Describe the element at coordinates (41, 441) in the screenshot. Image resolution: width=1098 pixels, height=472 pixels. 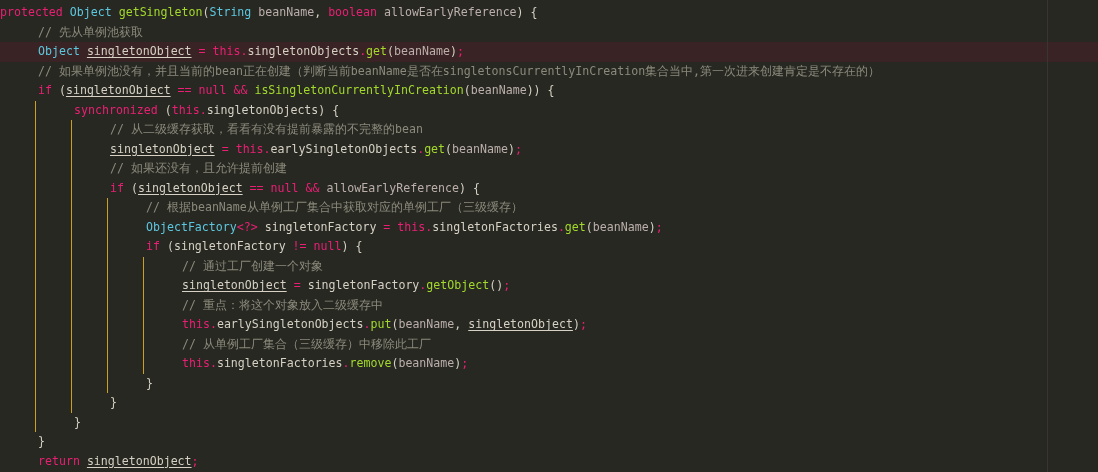
I see `code-line: }` at that location.